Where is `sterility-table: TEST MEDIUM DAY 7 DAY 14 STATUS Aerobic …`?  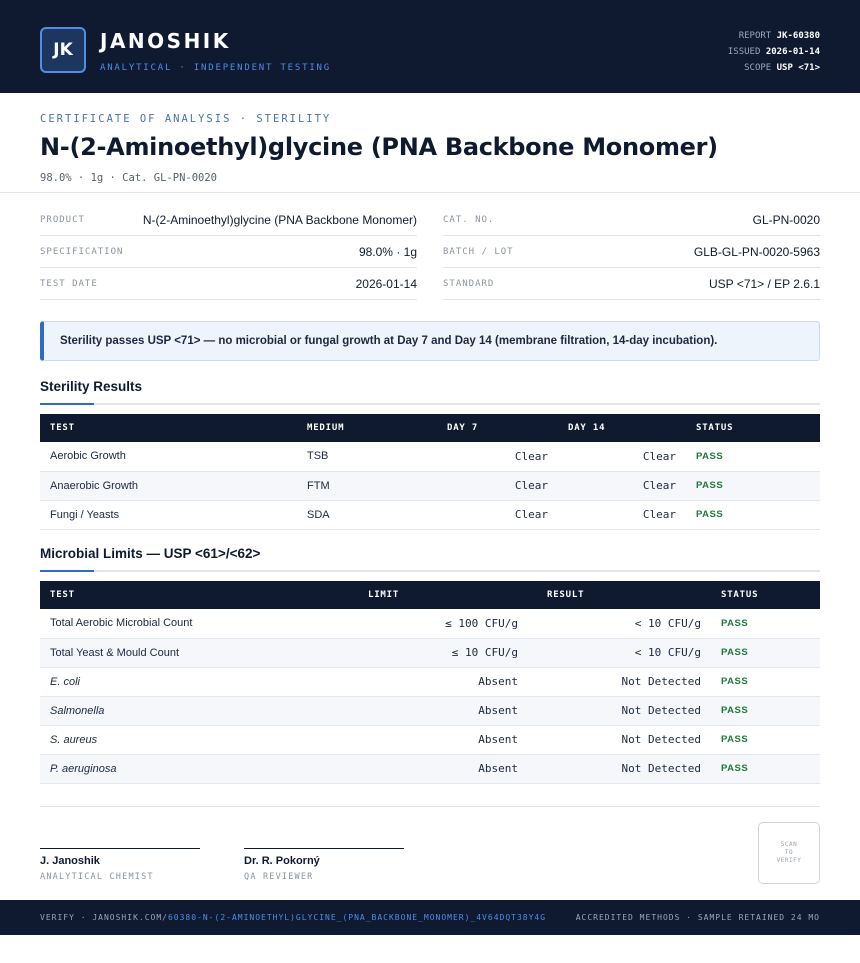
sterility-table: TEST MEDIUM DAY 7 DAY 14 STATUS Aerobic … is located at coordinates (430, 472).